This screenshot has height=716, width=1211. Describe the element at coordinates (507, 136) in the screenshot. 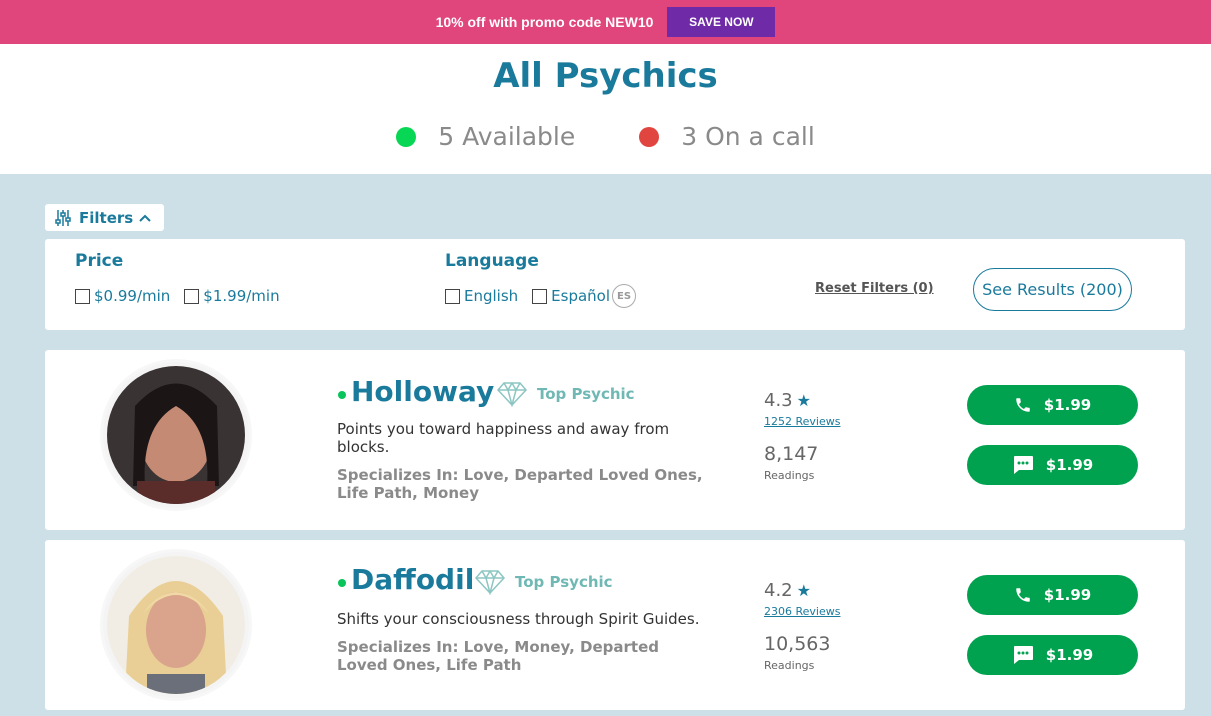

I see `available-count: 5 Available` at that location.